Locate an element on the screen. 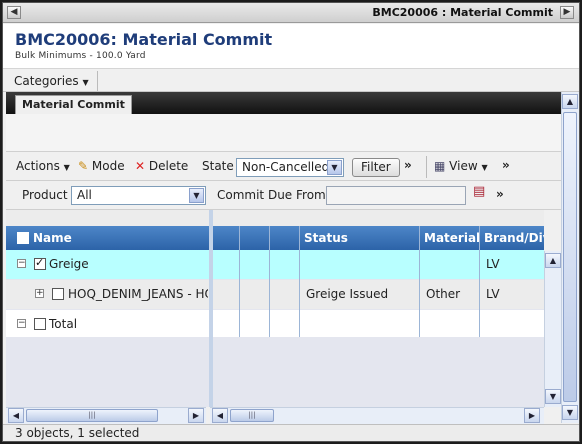  back-arrow-icon: ◀ is located at coordinates (14, 12).